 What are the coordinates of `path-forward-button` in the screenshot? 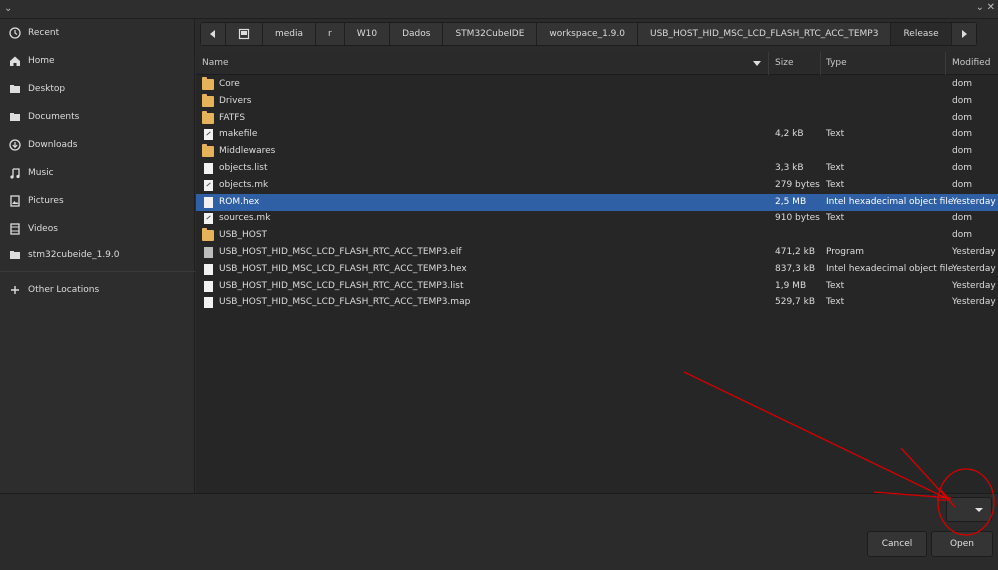 It's located at (963, 34).